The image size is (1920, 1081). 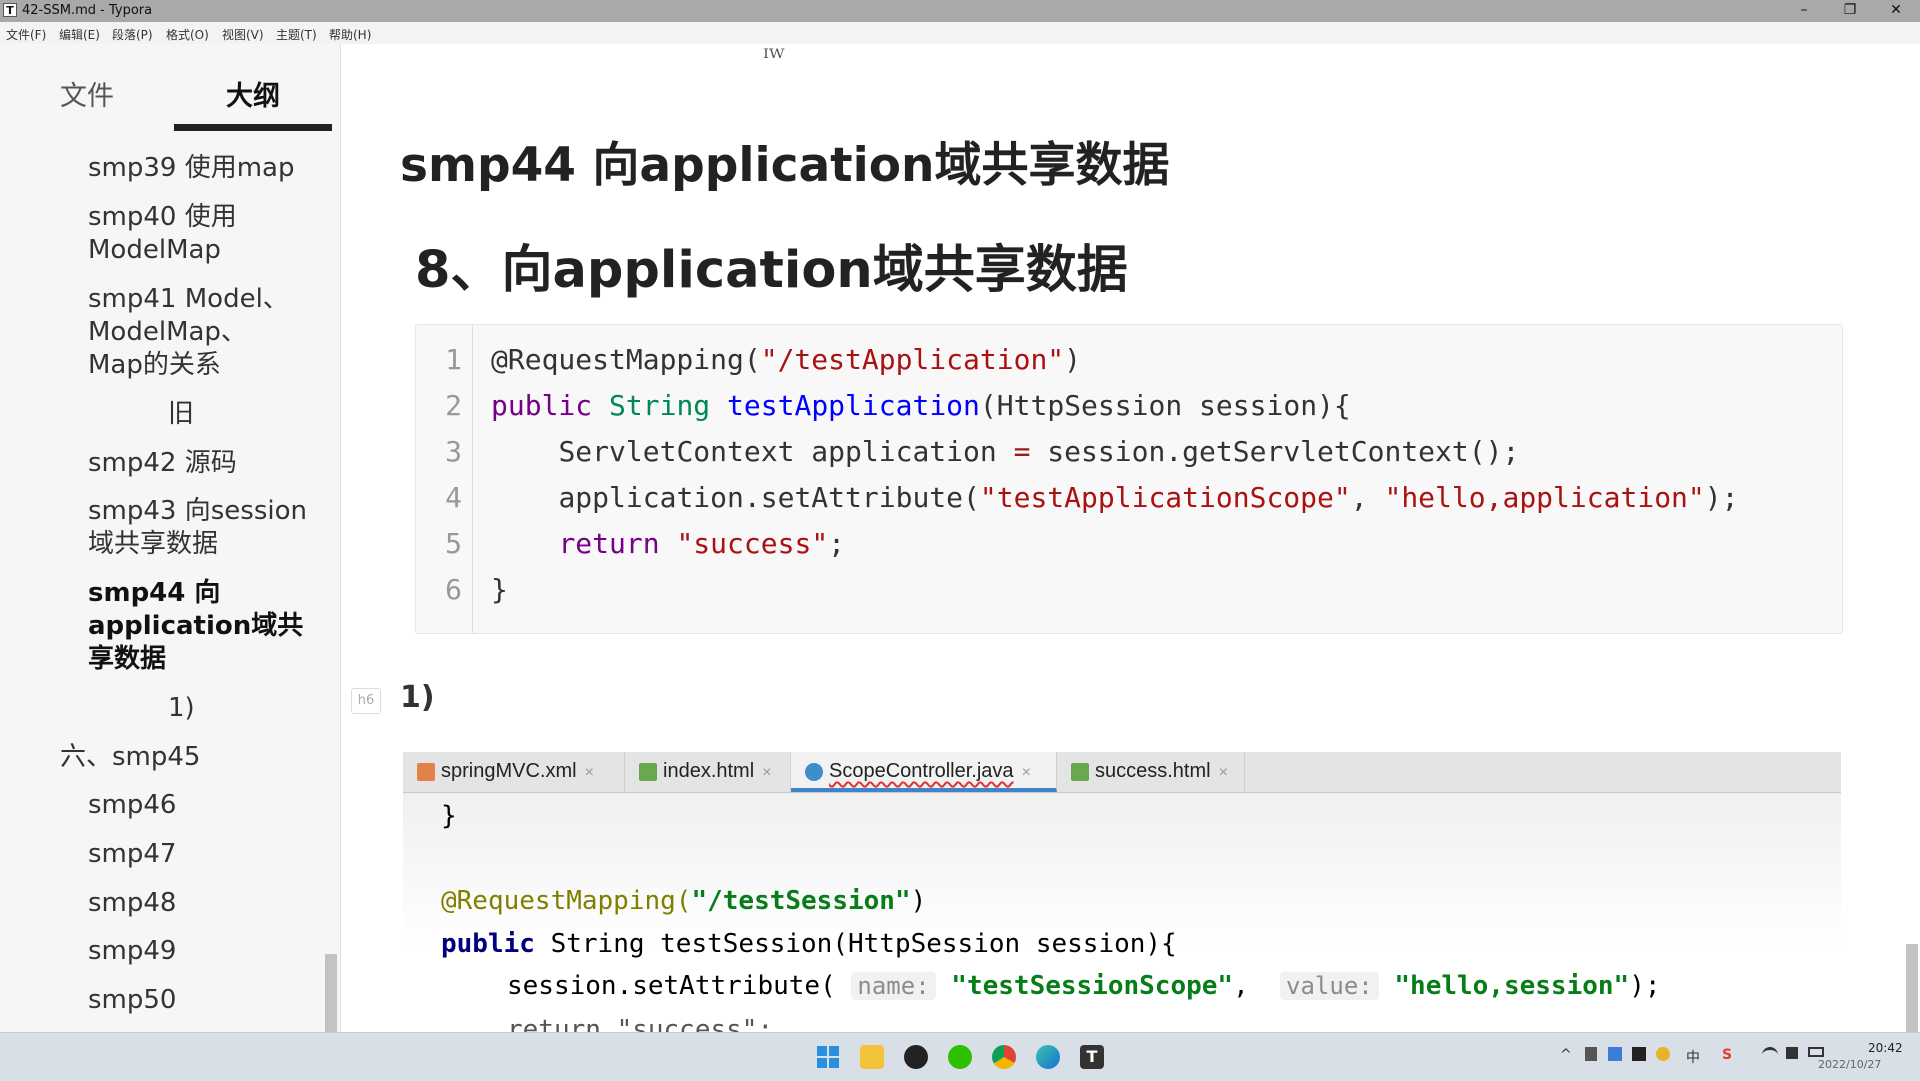 What do you see at coordinates (181, 708) in the screenshot?
I see `outline-item-1: 1)` at bounding box center [181, 708].